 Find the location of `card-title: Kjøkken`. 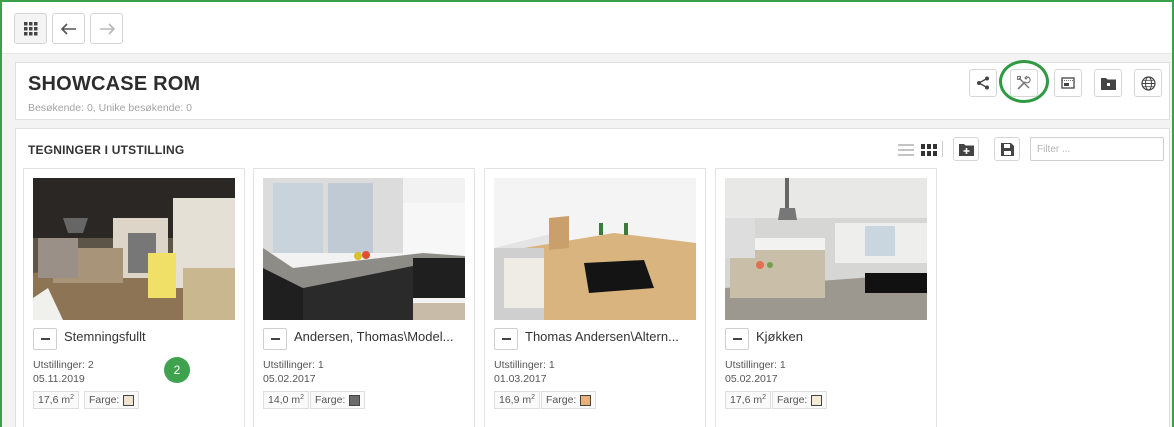

card-title: Kjøkken is located at coordinates (779, 336).